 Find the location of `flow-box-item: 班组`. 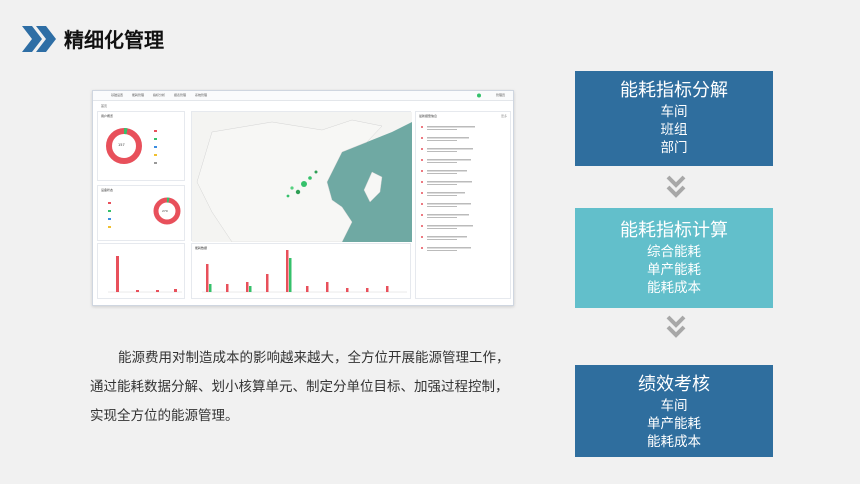

flow-box-item: 班组 is located at coordinates (674, 130).